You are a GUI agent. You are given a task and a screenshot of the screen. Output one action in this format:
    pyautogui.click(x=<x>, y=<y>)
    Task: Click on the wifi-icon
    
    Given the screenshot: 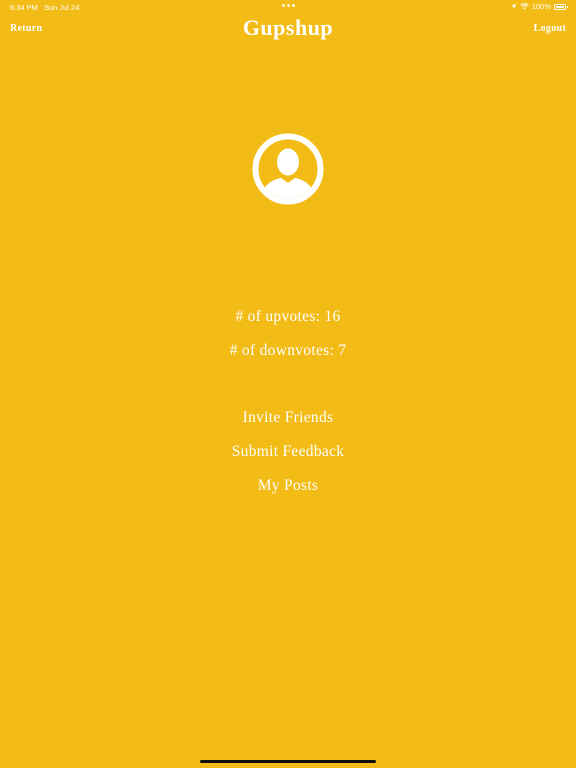 What is the action you would take?
    pyautogui.click(x=524, y=6)
    